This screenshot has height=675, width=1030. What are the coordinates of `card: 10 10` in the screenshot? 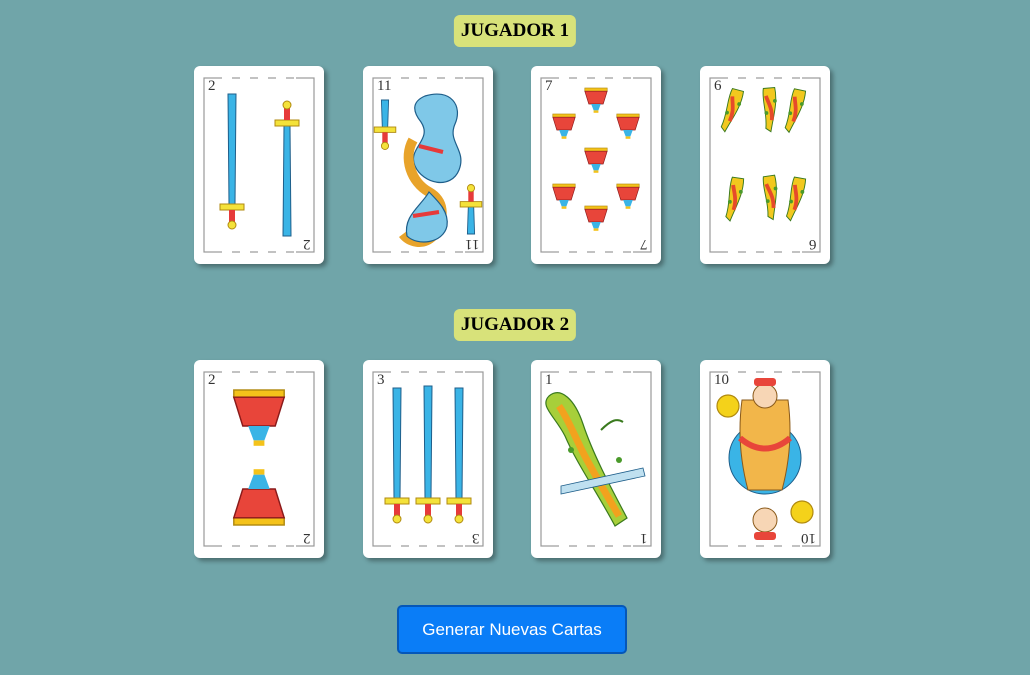 It's located at (765, 459).